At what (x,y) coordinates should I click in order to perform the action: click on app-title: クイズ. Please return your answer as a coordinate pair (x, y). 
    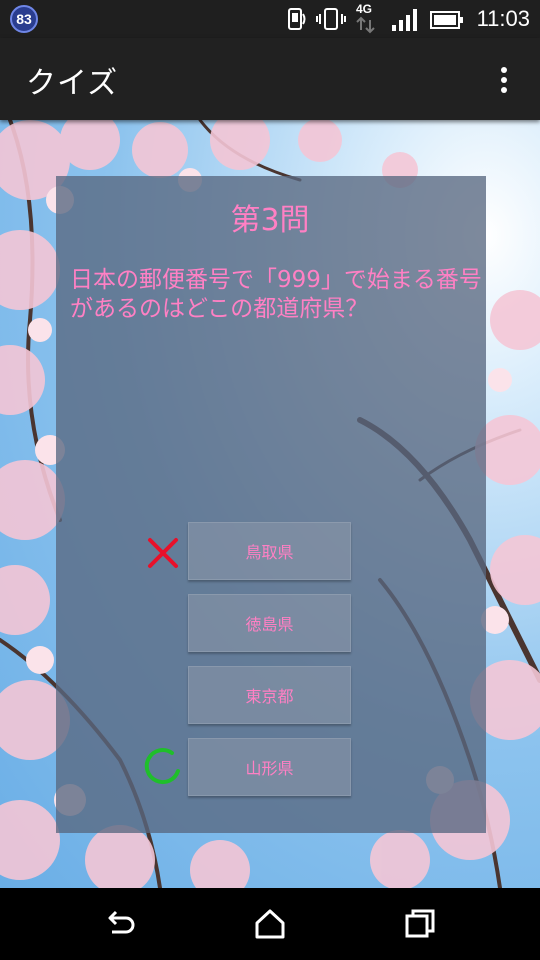
    Looking at the image, I should click on (72, 83).